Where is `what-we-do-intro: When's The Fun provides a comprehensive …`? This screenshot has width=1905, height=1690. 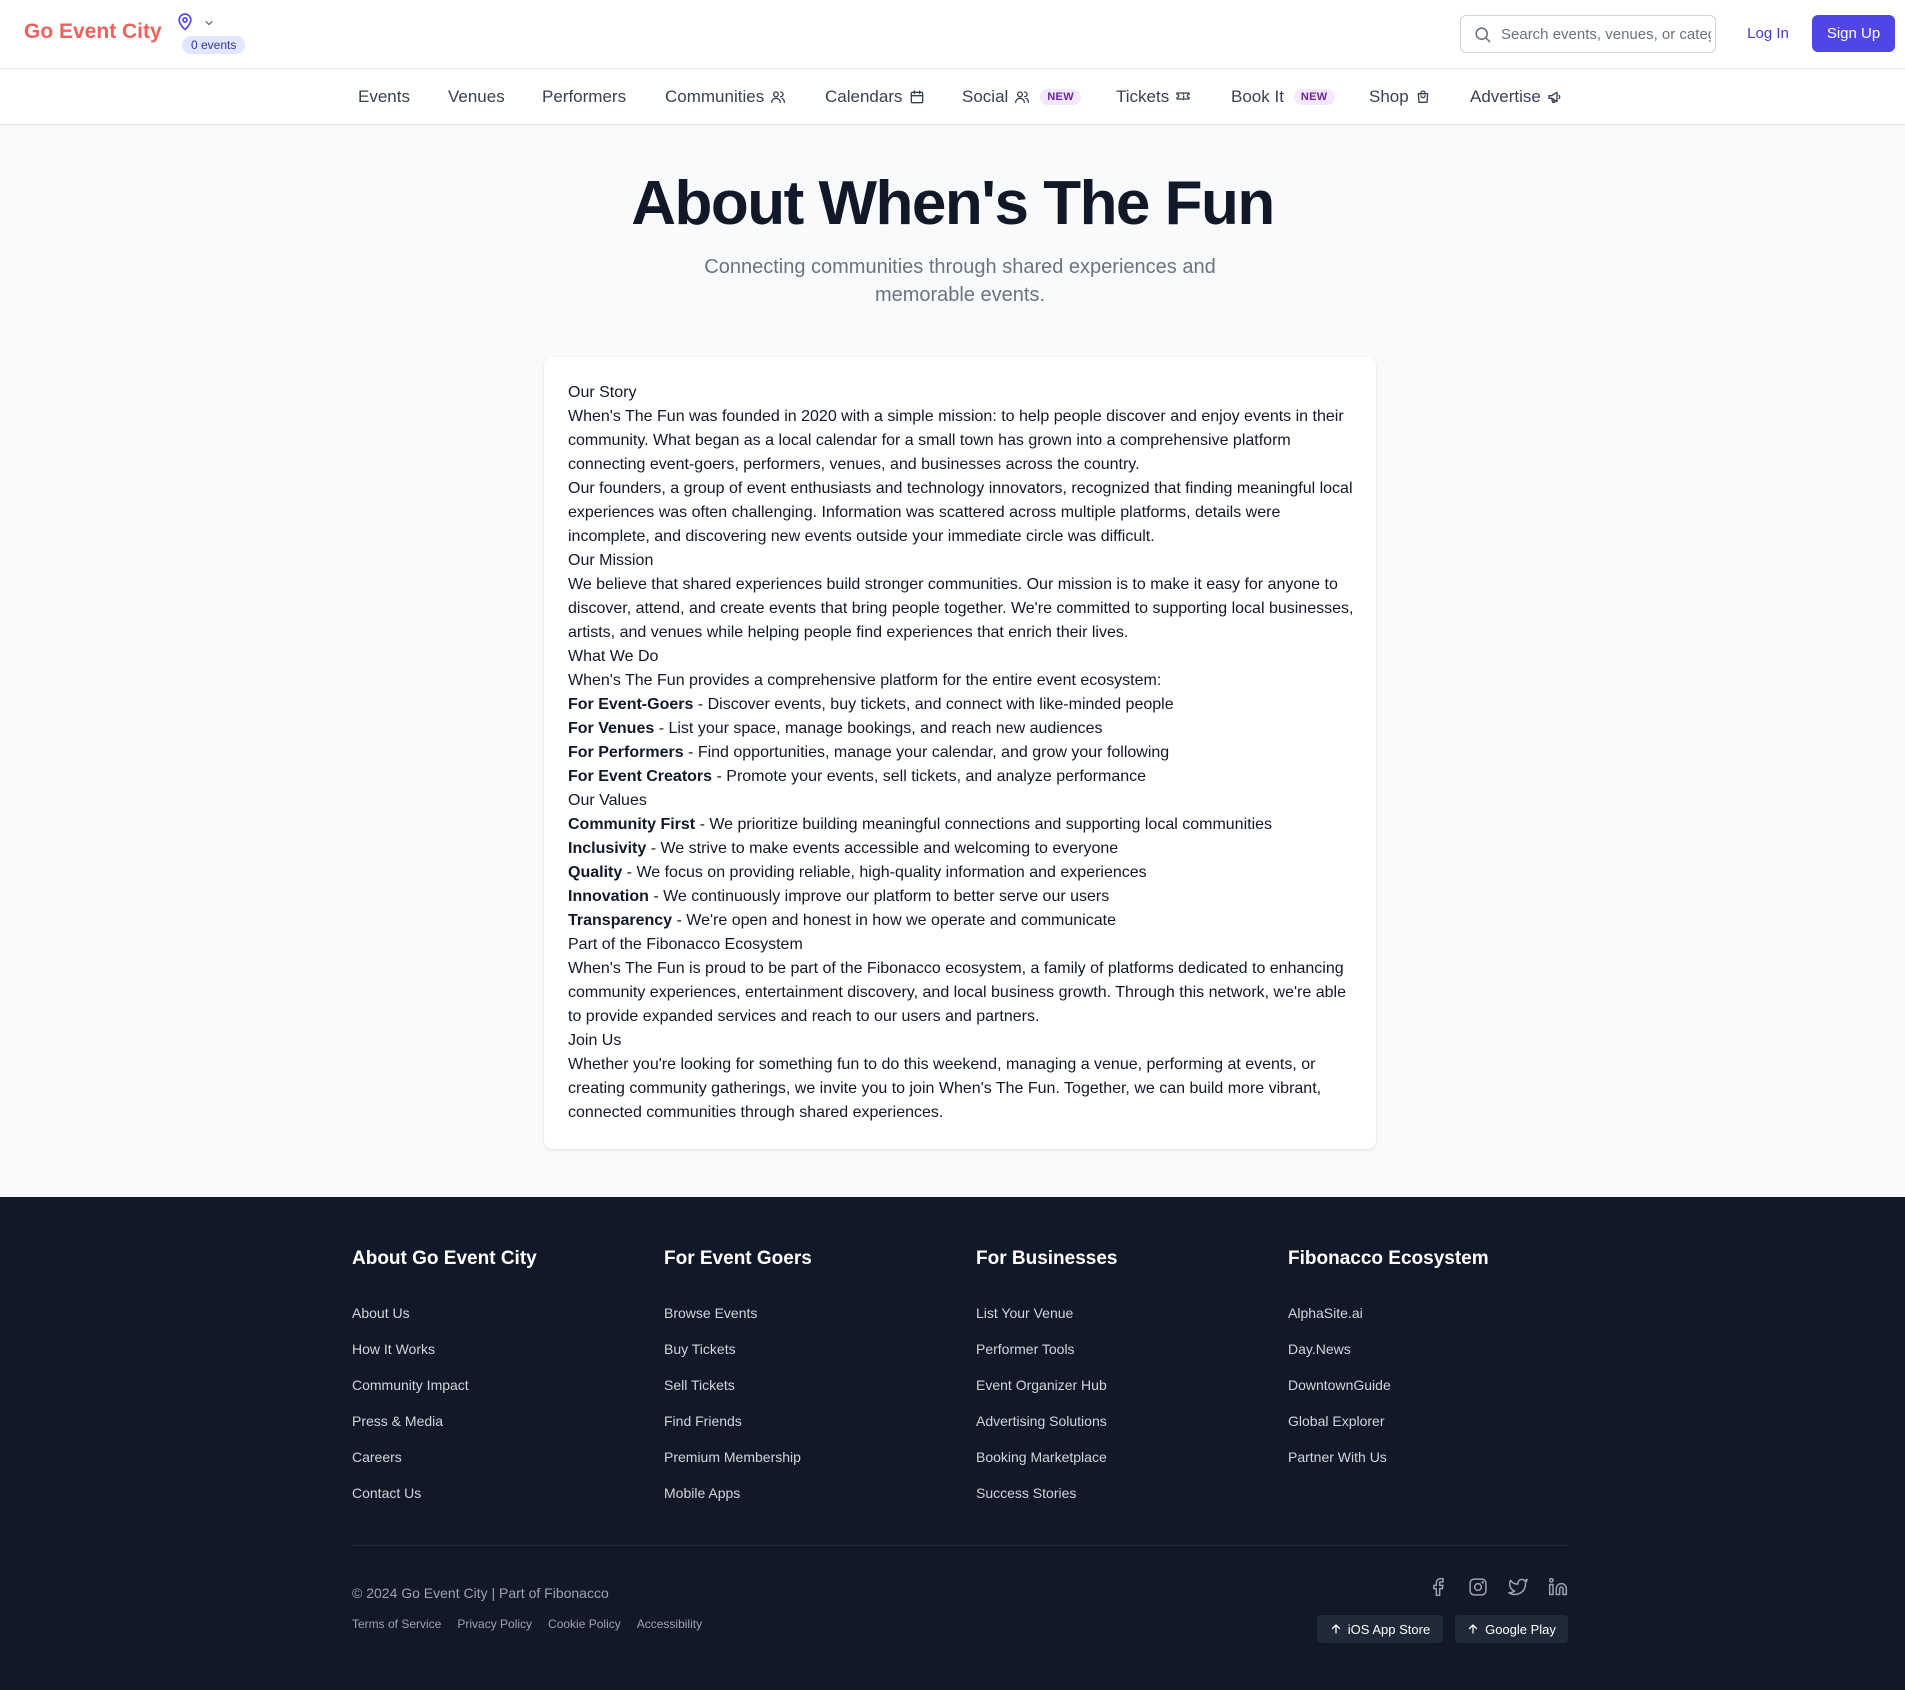 what-we-do-intro: When's The Fun provides a comprehensive … is located at coordinates (865, 680).